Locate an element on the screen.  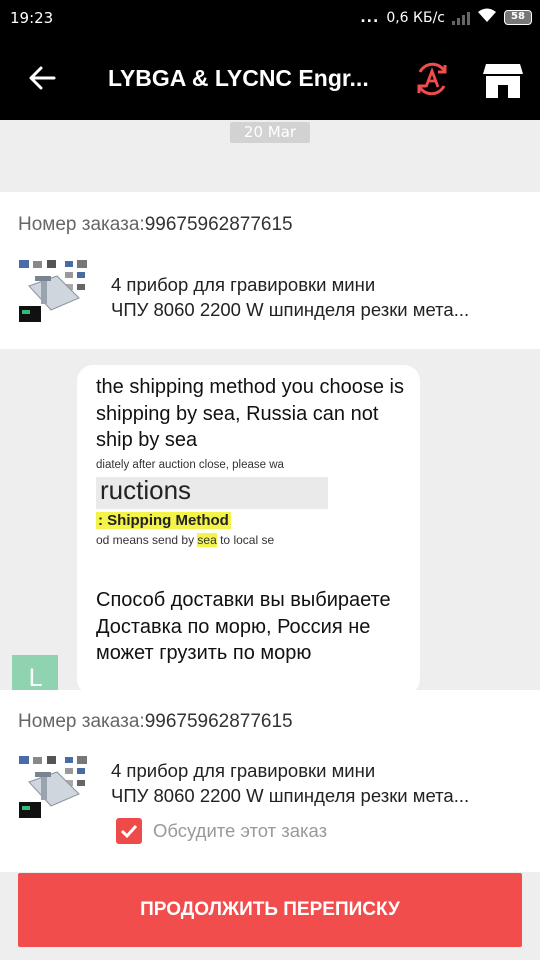
translate-icon is located at coordinates (432, 79).